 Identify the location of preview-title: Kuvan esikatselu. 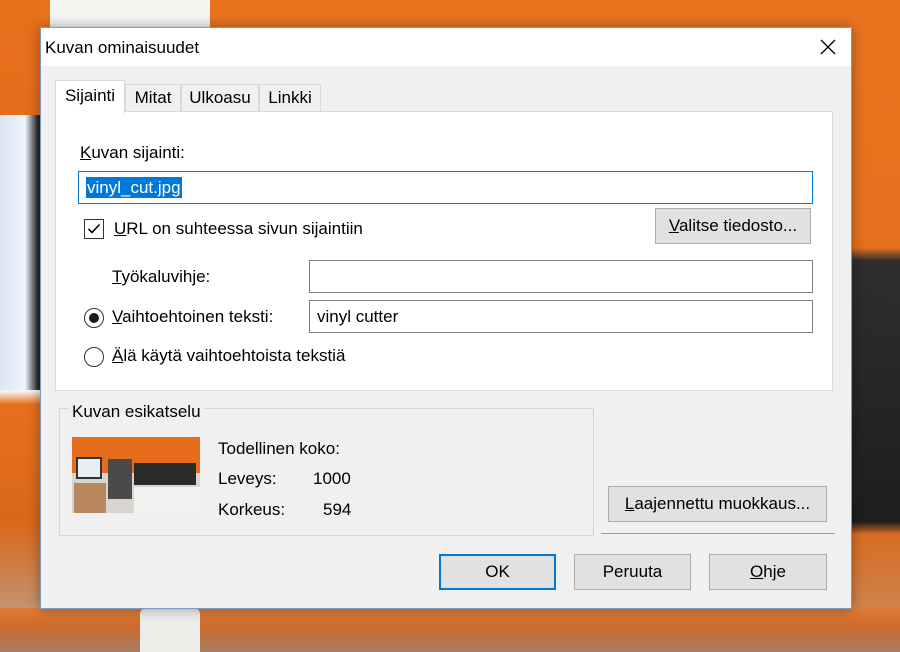
(136, 412).